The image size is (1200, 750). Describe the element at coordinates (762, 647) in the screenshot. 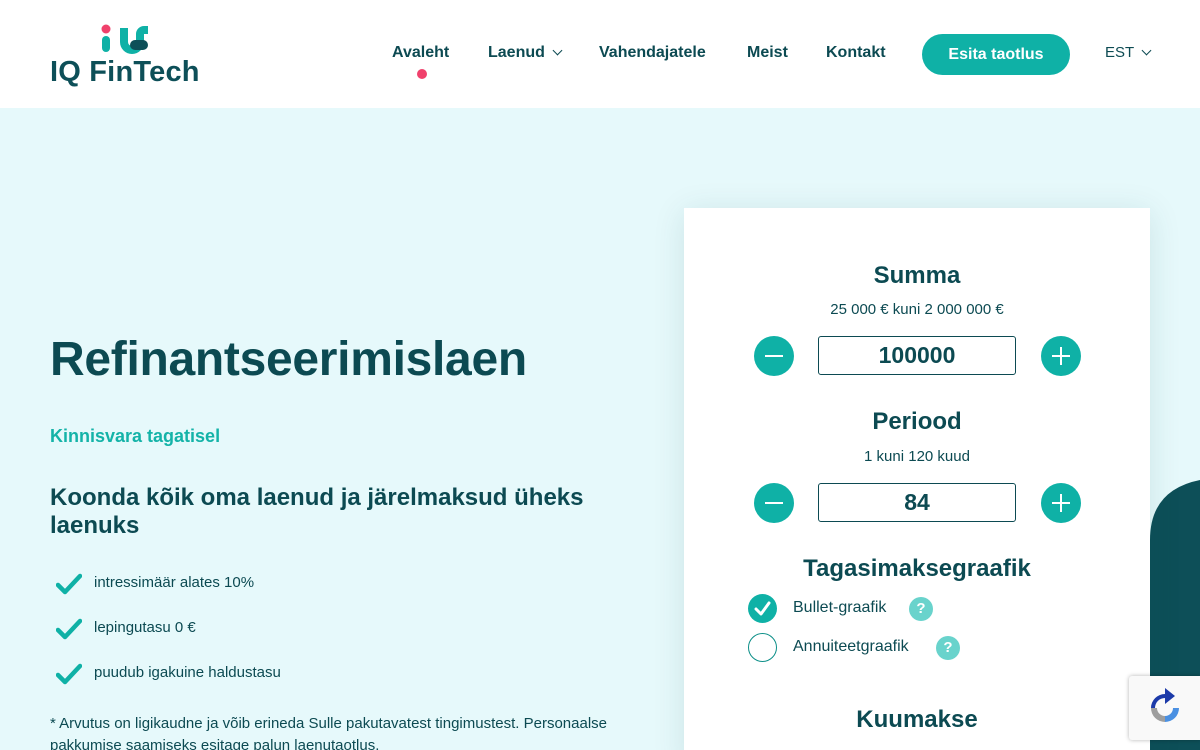

I see `radio-unchecked` at that location.